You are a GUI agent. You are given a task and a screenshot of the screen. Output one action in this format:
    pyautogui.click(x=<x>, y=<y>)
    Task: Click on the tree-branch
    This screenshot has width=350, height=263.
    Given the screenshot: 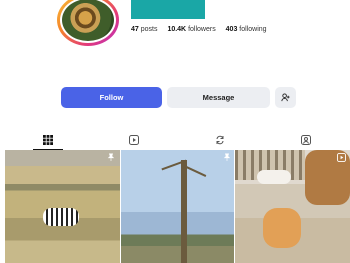 What is the action you would take?
    pyautogui.click(x=195, y=171)
    